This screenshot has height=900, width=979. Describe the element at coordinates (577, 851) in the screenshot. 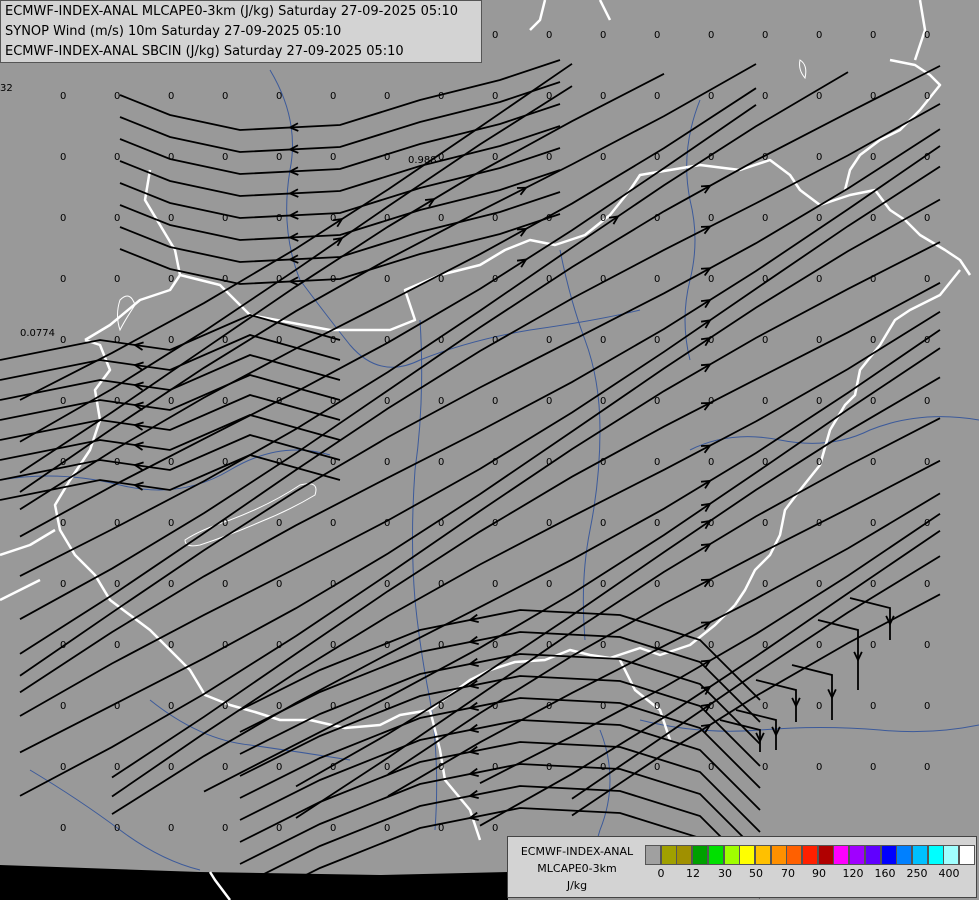

I see `legend-title: ECMWF-INDEX-ANAL` at that location.